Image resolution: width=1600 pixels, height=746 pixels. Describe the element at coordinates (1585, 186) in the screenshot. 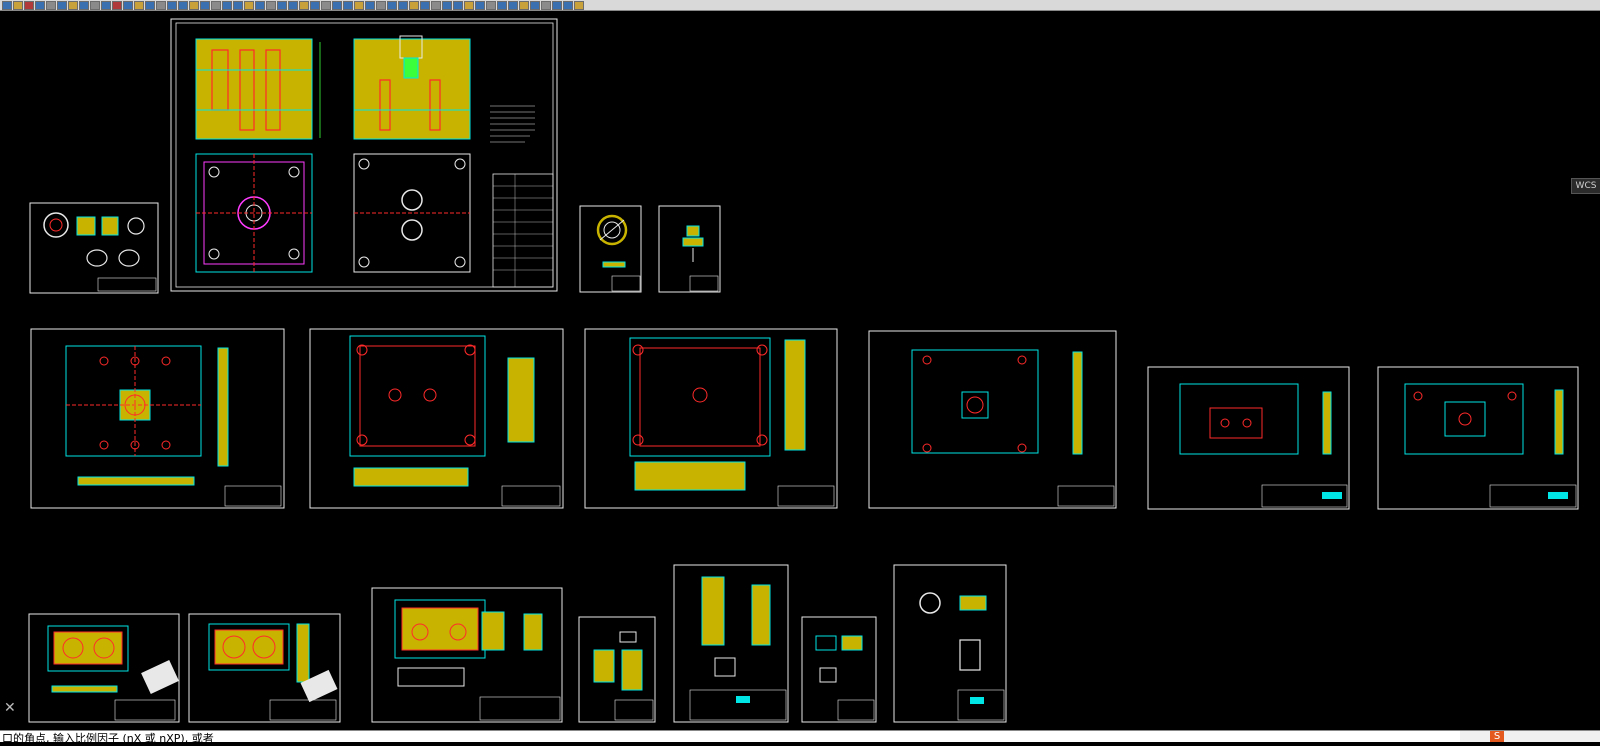

I see `wcs-badge: WCS` at that location.